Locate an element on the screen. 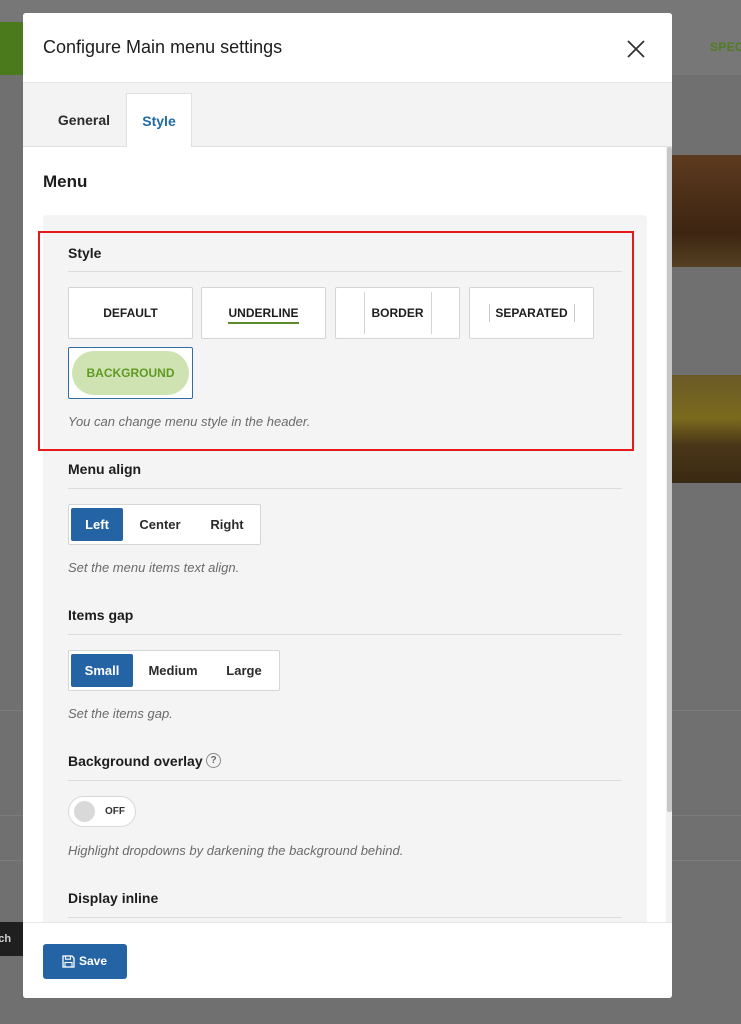 This screenshot has width=741, height=1024. menu-align-help-text: Set the menu items text align. is located at coordinates (154, 567).